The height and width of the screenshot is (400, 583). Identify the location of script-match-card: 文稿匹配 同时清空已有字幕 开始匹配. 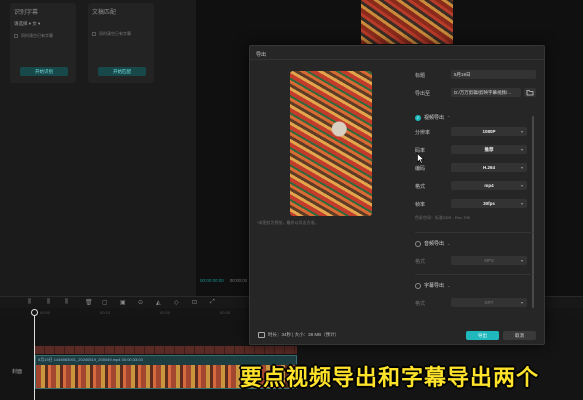
(121, 43).